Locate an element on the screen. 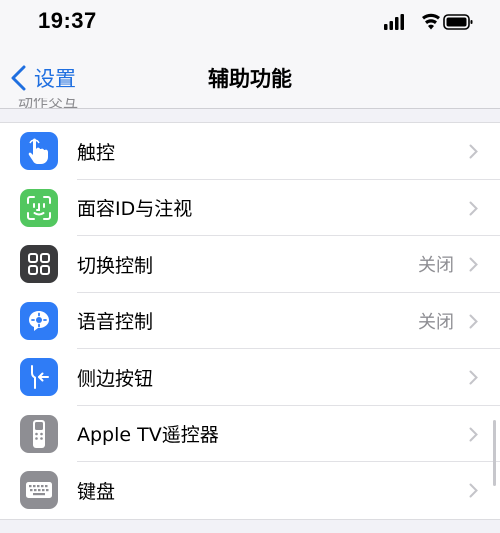 The image size is (500, 533). section-header: 动作交互 is located at coordinates (48, 103).